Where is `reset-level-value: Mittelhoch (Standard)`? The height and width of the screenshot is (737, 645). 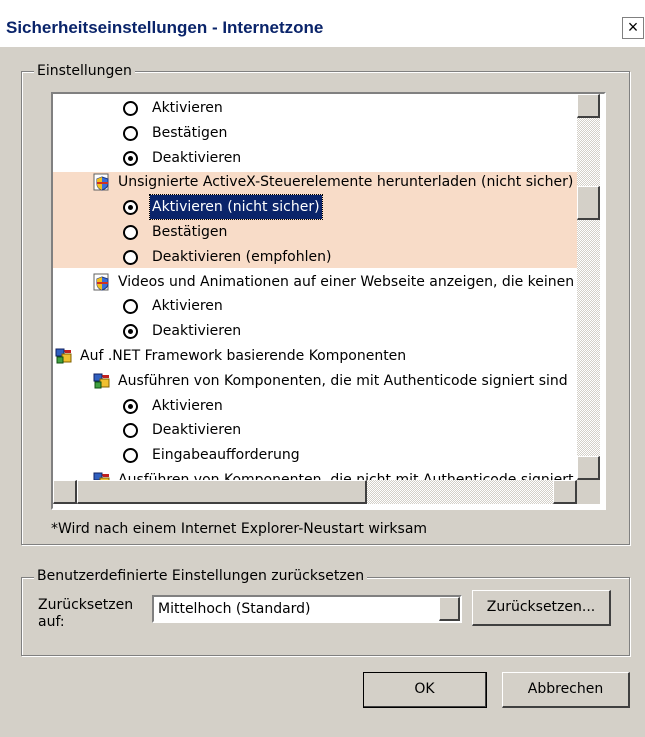 reset-level-value: Mittelhoch (Standard) is located at coordinates (234, 609).